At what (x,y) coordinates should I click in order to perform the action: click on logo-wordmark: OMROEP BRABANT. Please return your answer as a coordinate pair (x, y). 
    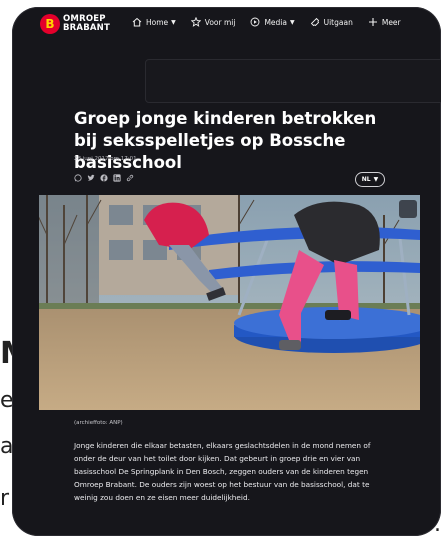
    Looking at the image, I should click on (86, 24).